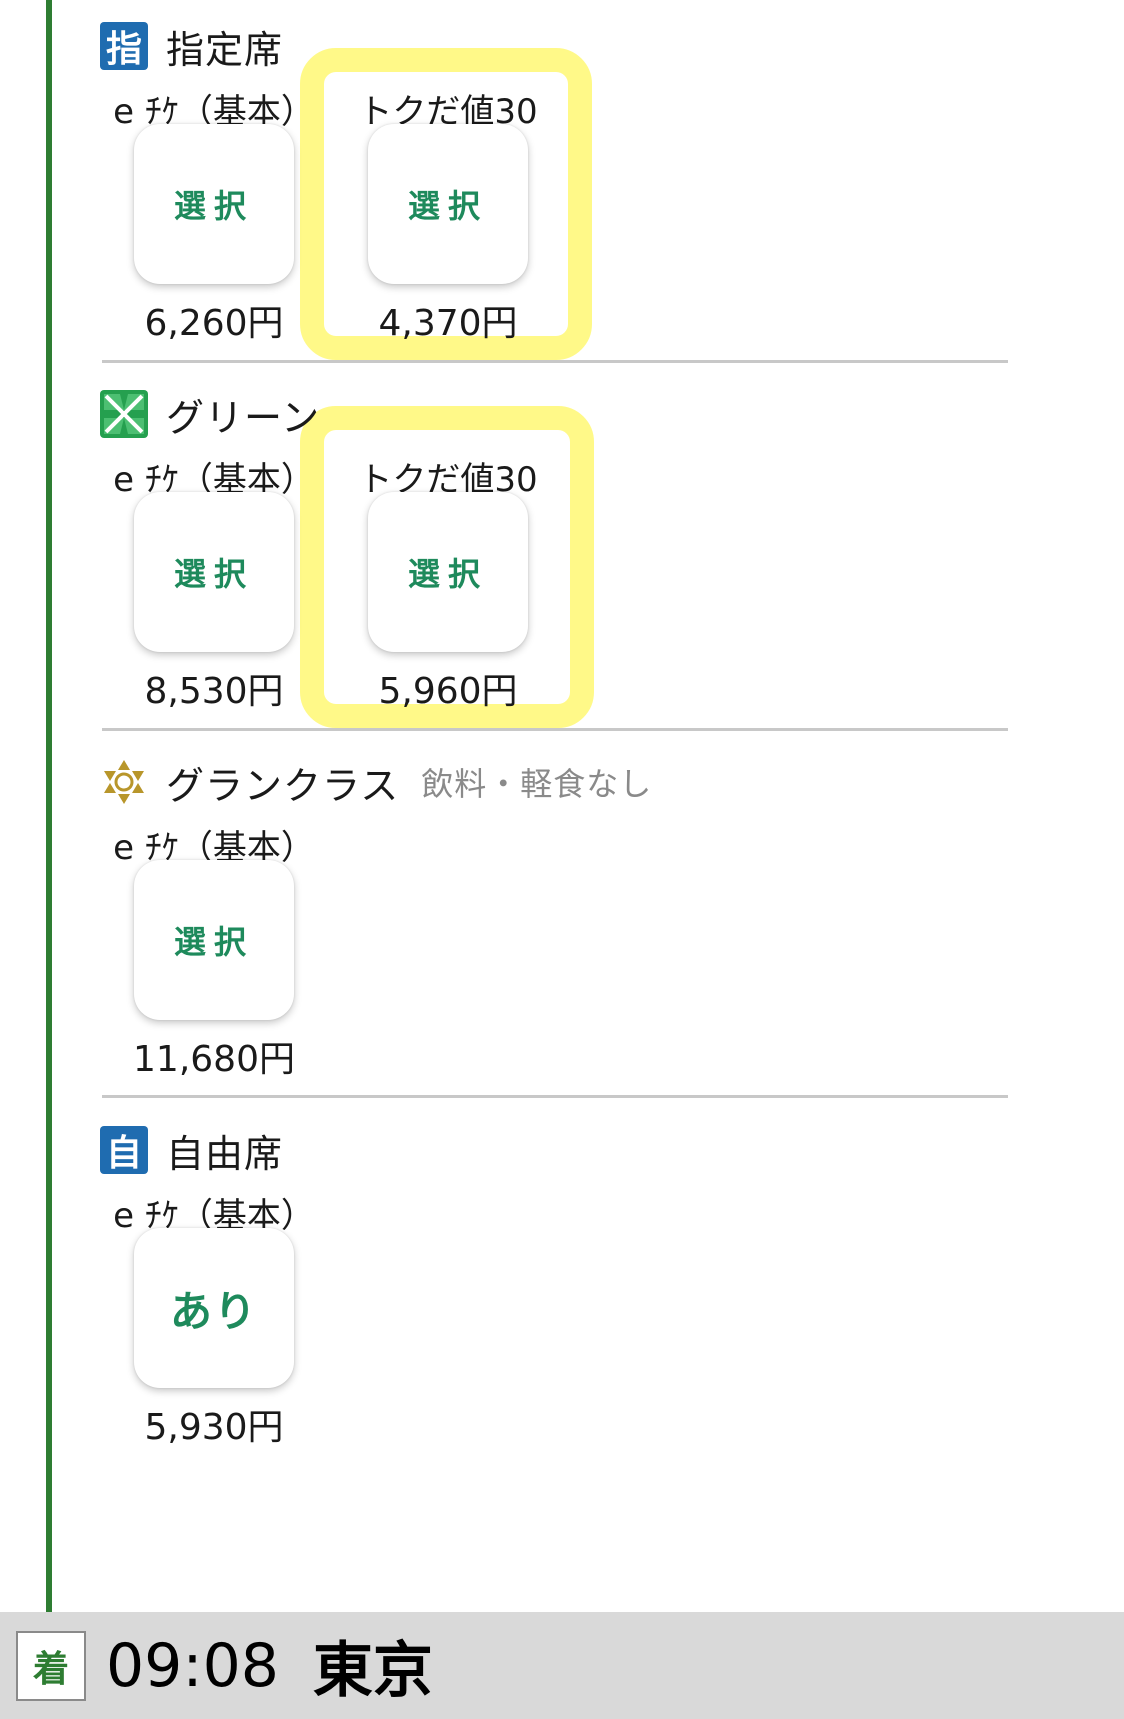  Describe the element at coordinates (51, 1665) in the screenshot. I see `arrival-badge: 着` at that location.